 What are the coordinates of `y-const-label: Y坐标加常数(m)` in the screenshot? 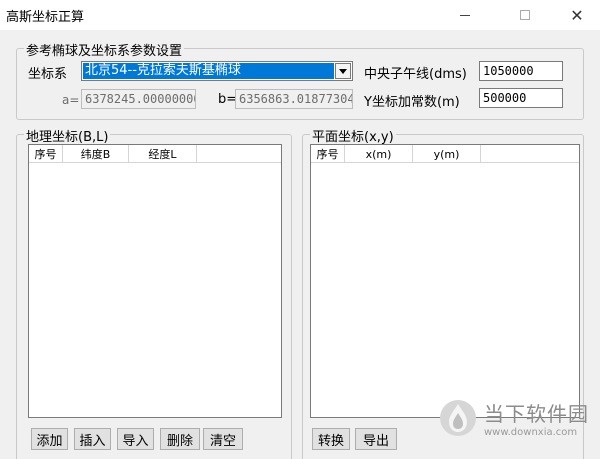 It's located at (412, 102).